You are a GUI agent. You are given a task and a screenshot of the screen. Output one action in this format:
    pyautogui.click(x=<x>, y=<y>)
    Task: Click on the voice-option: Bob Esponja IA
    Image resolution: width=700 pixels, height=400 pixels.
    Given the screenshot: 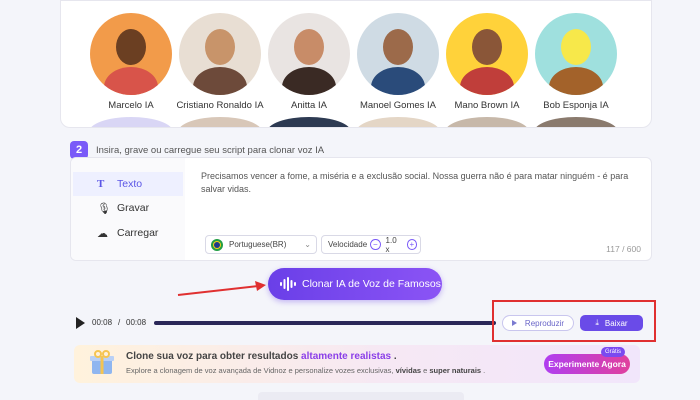 What is the action you would take?
    pyautogui.click(x=576, y=62)
    